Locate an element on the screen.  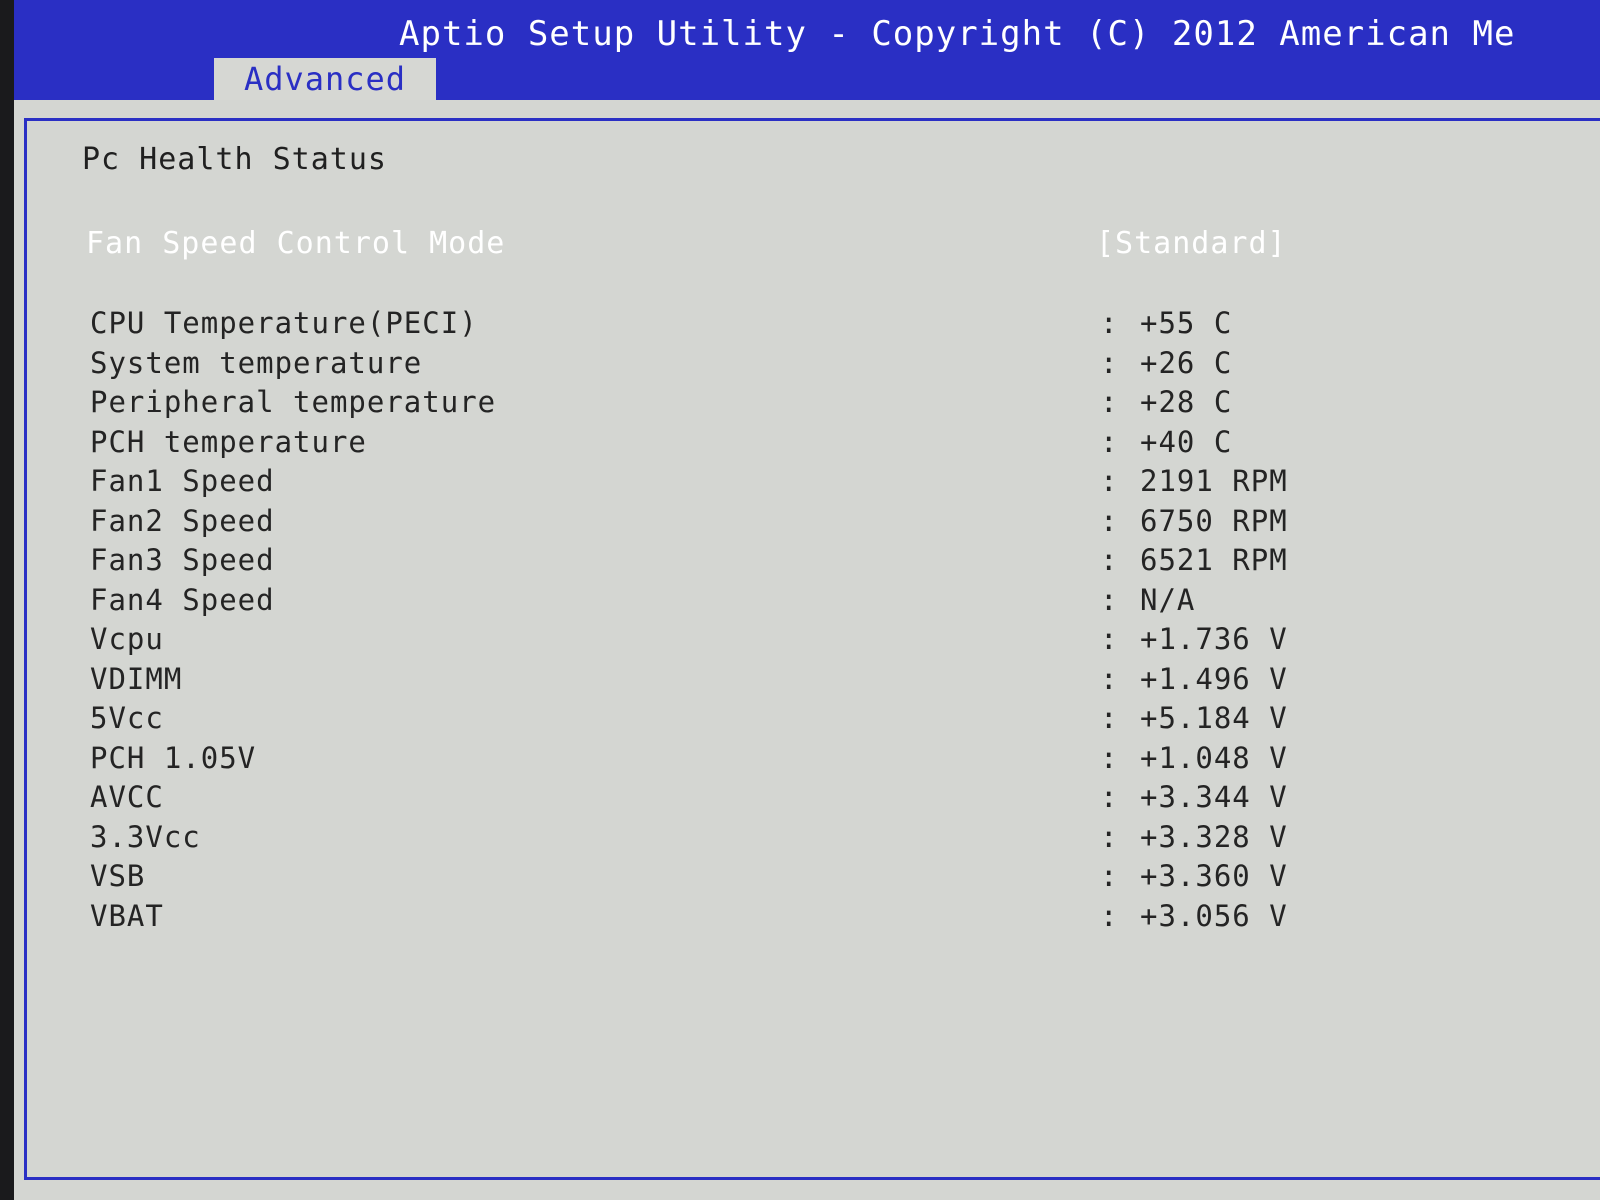
fan-speed-control-mode-option: Fan Speed Control Mode [Standard] is located at coordinates (701, 244).